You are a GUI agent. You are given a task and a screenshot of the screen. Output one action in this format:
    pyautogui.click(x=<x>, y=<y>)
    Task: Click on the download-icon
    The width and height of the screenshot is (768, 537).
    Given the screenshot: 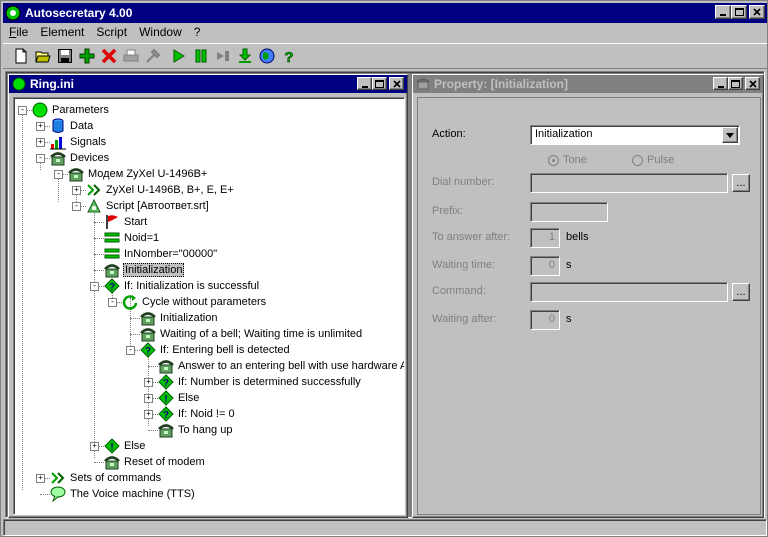 What is the action you would take?
    pyautogui.click(x=245, y=55)
    